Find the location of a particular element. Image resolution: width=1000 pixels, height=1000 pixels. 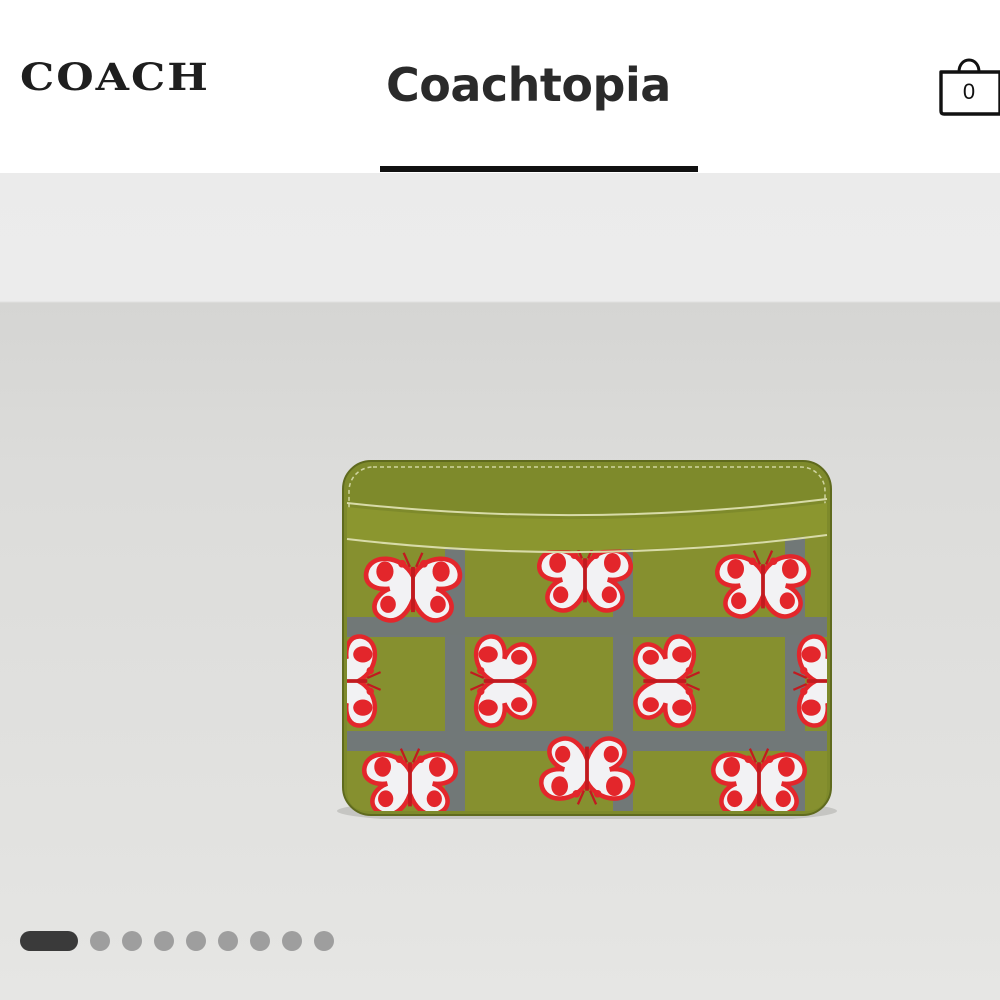

active-tab-indicator is located at coordinates (539, 169).